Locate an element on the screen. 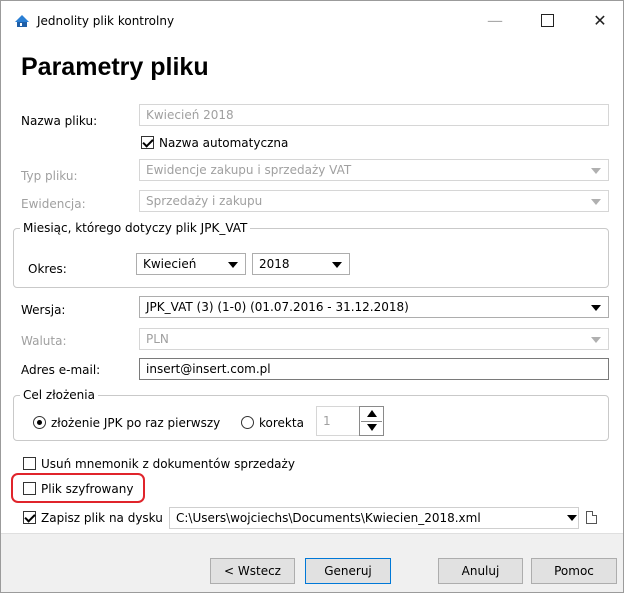  year-select: 2018 is located at coordinates (301, 264).